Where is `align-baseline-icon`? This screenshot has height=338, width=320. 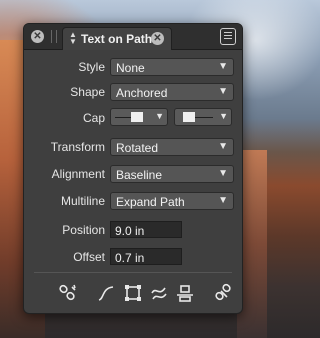 align-baseline-icon is located at coordinates (185, 293).